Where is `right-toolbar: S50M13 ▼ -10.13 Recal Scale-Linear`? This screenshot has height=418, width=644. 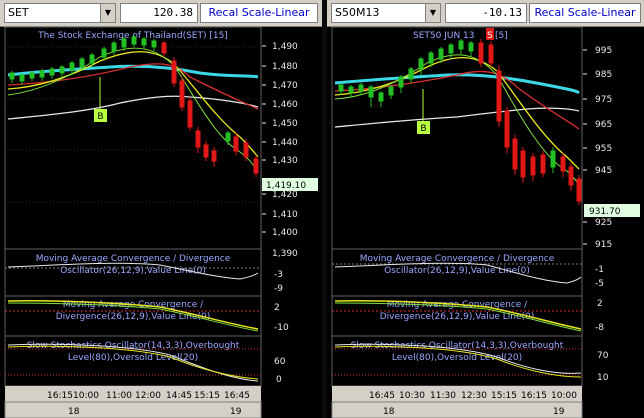
right-toolbar: S50M13 ▼ -10.13 Recal Scale-Linear is located at coordinates (485, 13).